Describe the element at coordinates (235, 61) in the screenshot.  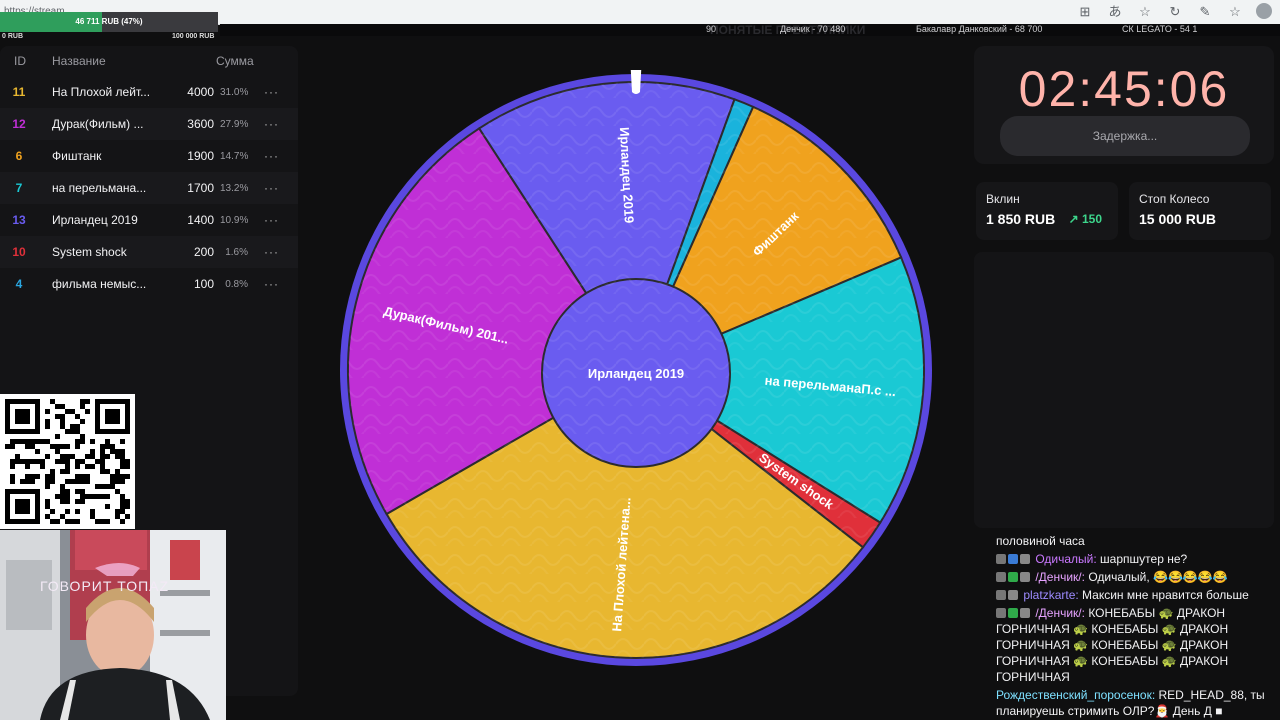
I see `header-sum: Сумма` at that location.